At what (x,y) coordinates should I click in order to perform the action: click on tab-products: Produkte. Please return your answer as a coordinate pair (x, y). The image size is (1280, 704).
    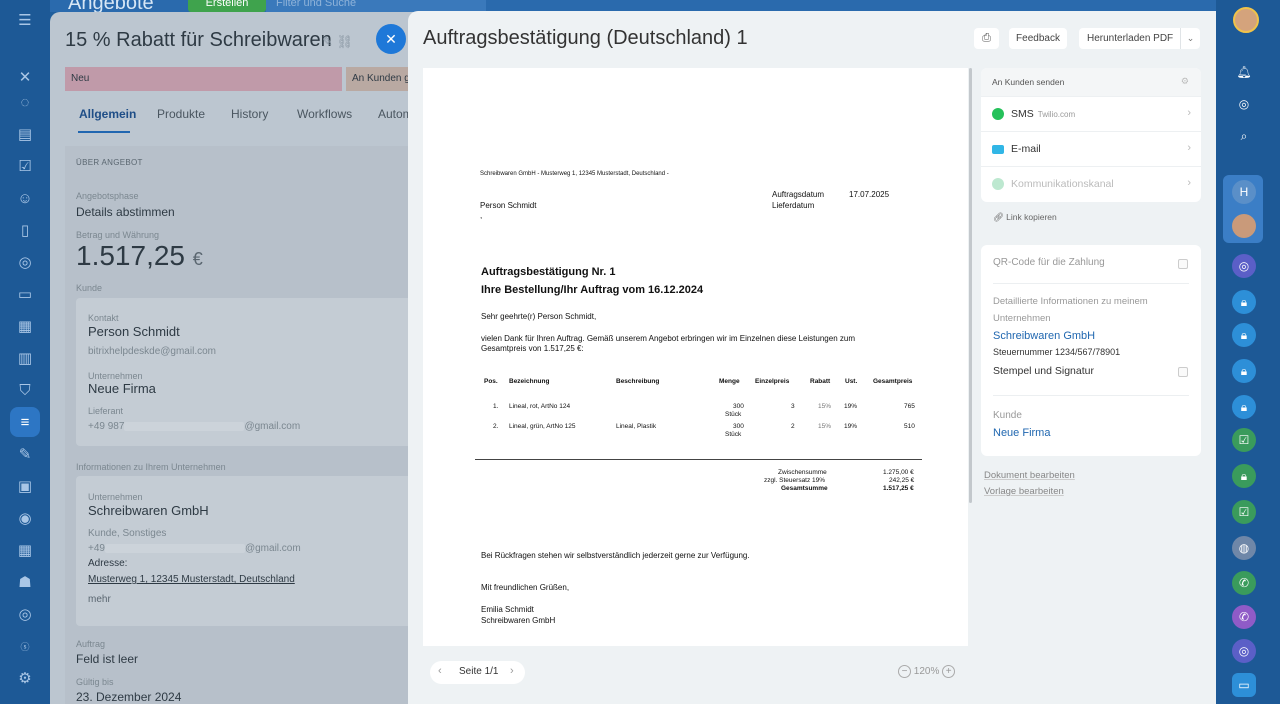
    Looking at the image, I should click on (181, 114).